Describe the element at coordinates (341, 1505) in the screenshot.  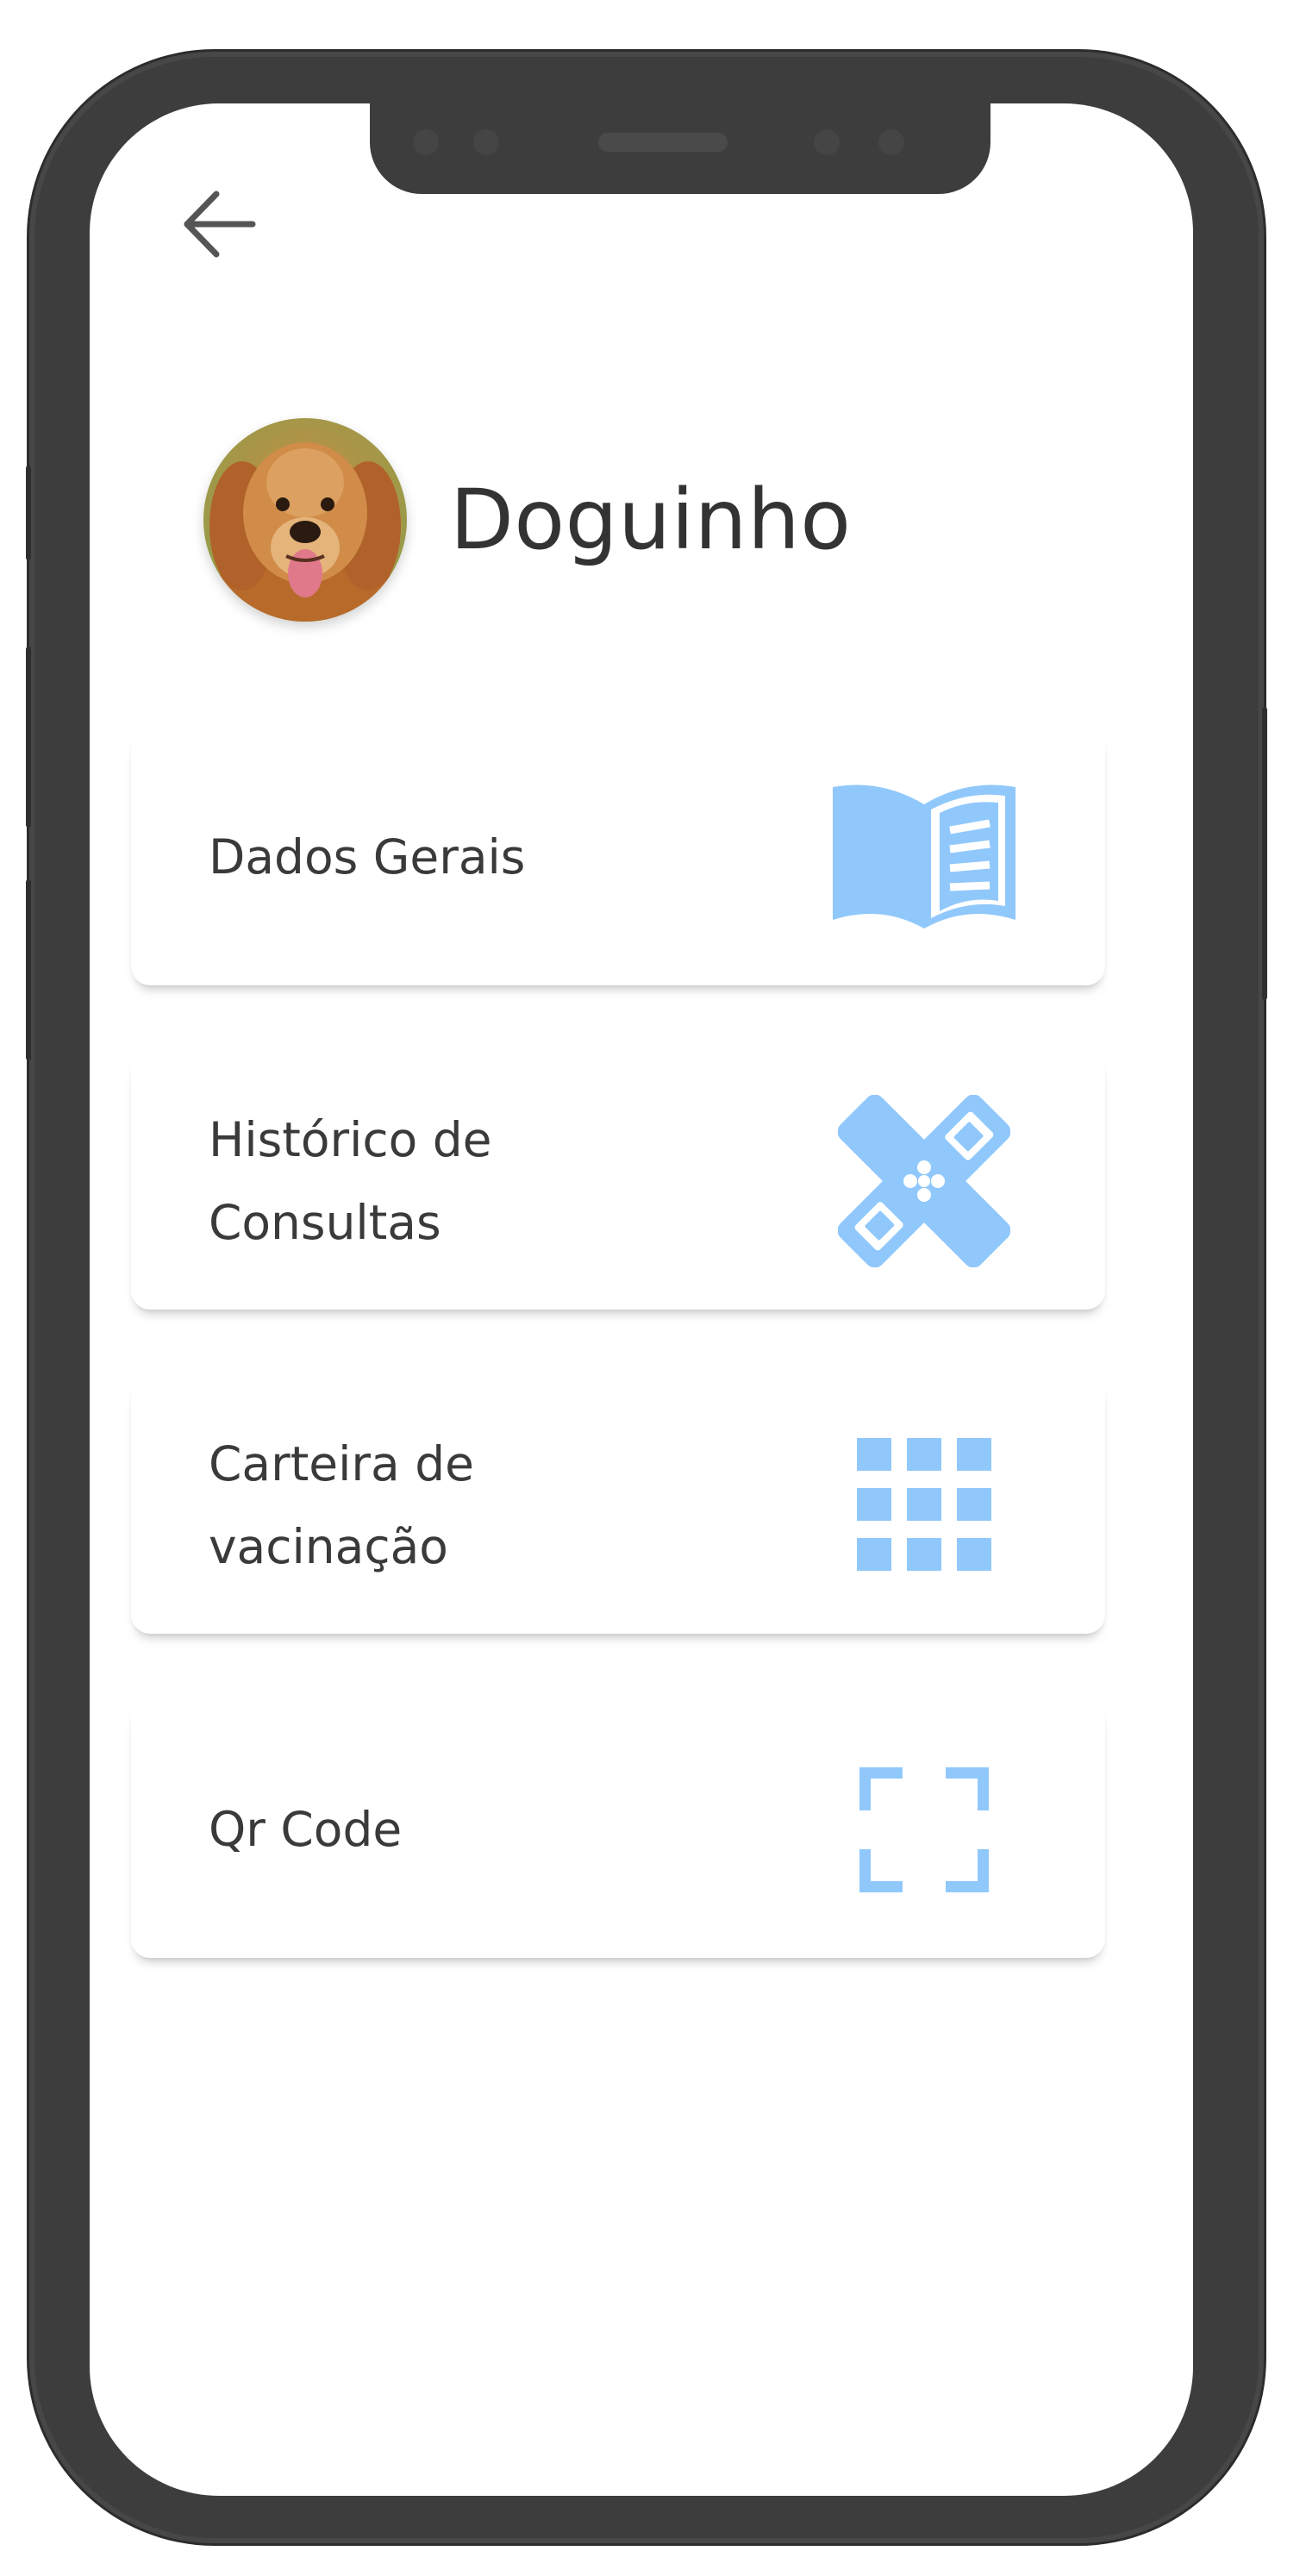
I see `menu-item-label: Carteira de vacinação` at that location.